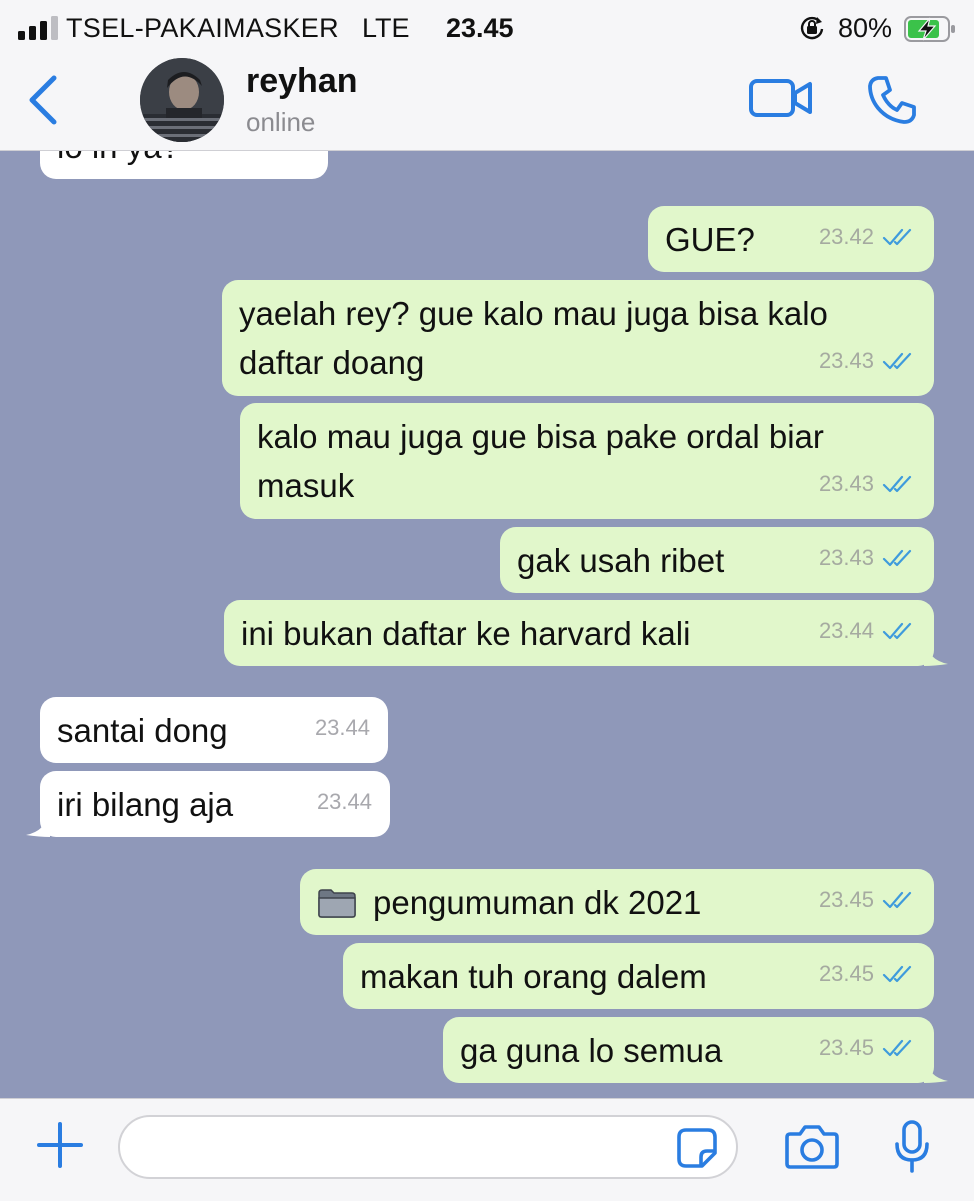 Image resolution: width=974 pixels, height=1201 pixels. Describe the element at coordinates (428, 1147) in the screenshot. I see `message-input` at that location.